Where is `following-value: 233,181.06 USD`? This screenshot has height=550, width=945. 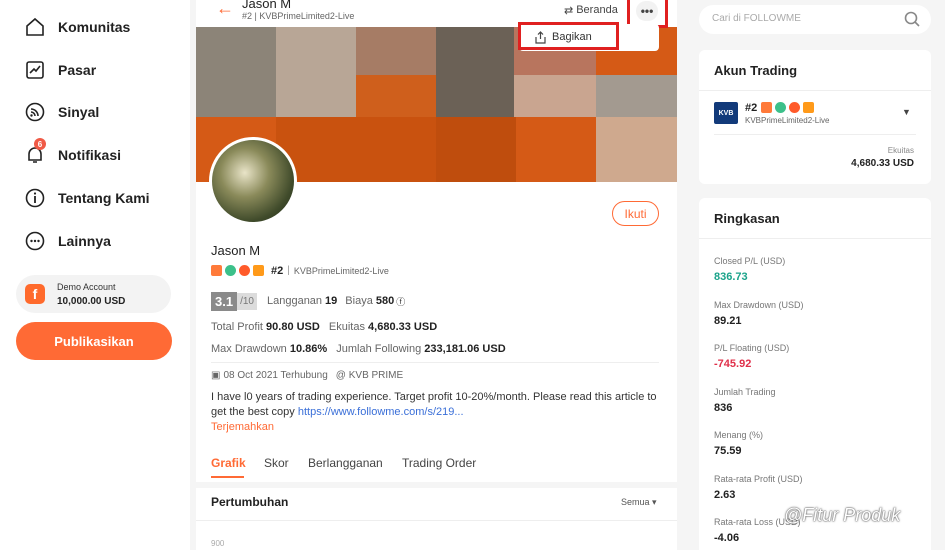
following-value: 233,181.06 USD is located at coordinates (465, 349).